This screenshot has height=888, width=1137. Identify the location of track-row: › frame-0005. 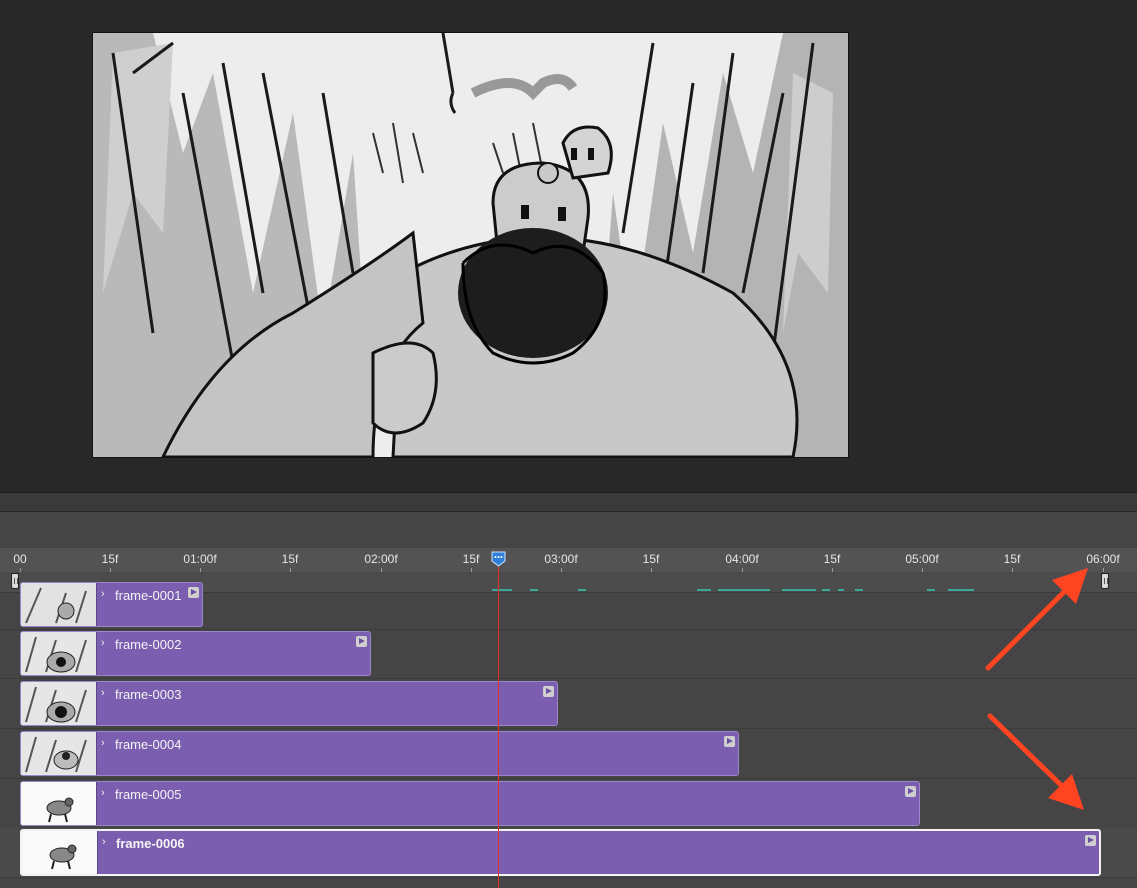
(568, 804).